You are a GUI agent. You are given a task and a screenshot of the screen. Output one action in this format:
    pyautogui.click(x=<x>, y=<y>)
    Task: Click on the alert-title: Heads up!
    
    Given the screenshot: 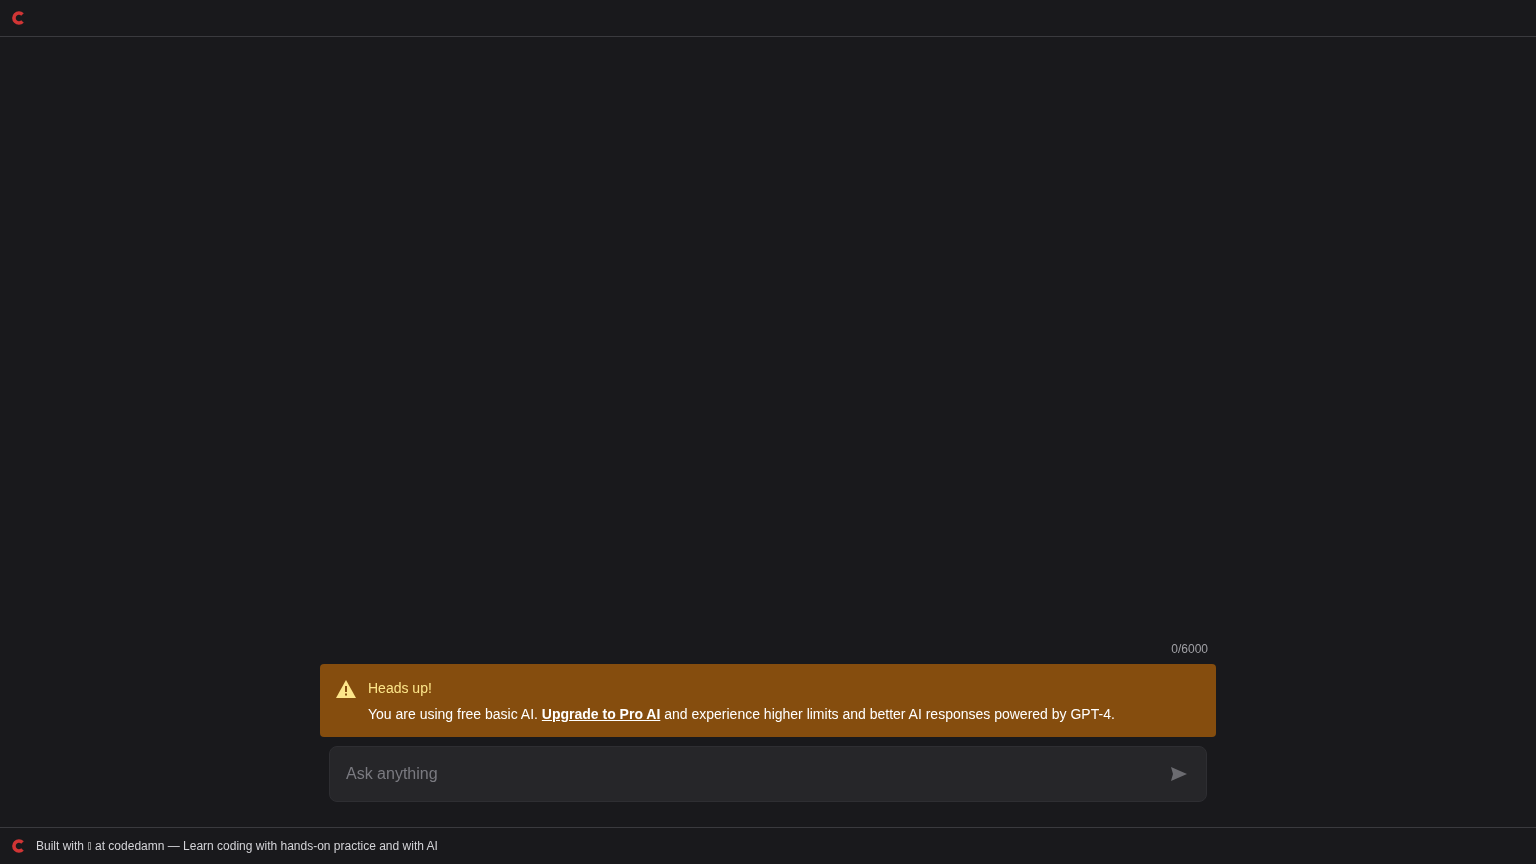 What is the action you would take?
    pyautogui.click(x=400, y=688)
    